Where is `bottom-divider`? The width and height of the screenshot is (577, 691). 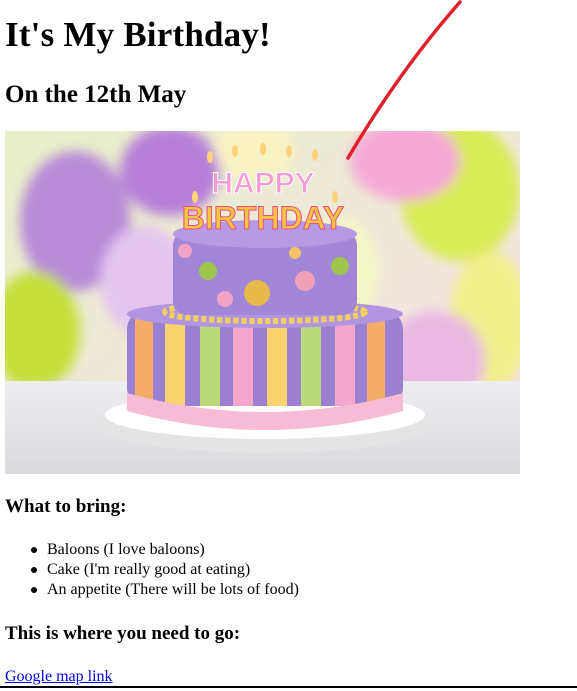
bottom-divider is located at coordinates (288, 687).